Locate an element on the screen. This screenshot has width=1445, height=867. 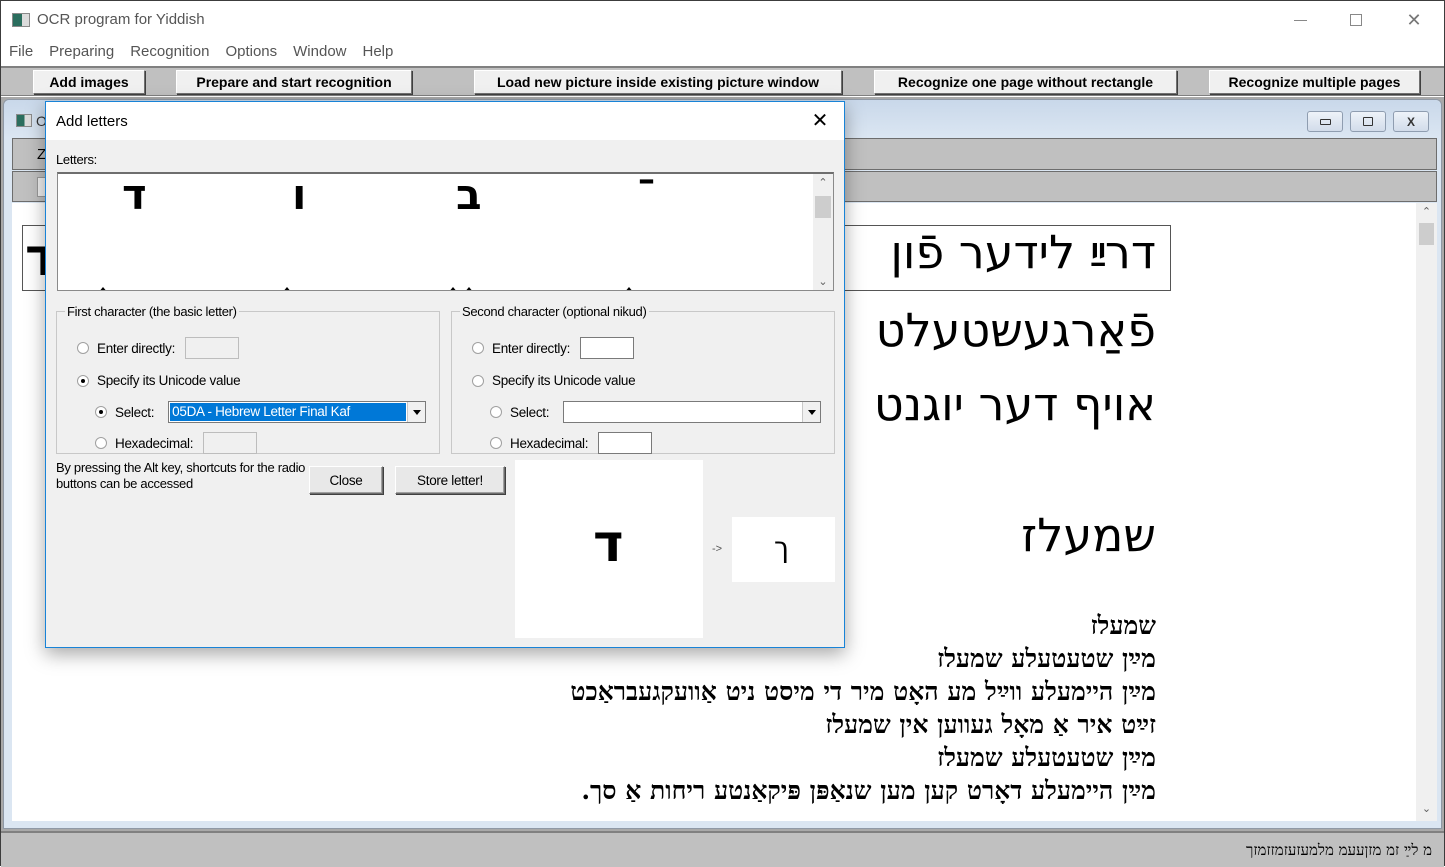
source-letter-preview: ד is located at coordinates (609, 549).